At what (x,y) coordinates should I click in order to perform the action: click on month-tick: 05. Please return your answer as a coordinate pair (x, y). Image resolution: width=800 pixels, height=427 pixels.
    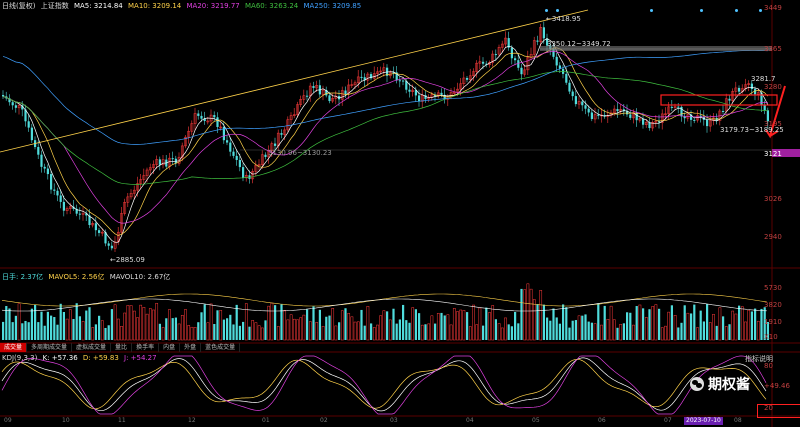
    Looking at the image, I should click on (536, 420).